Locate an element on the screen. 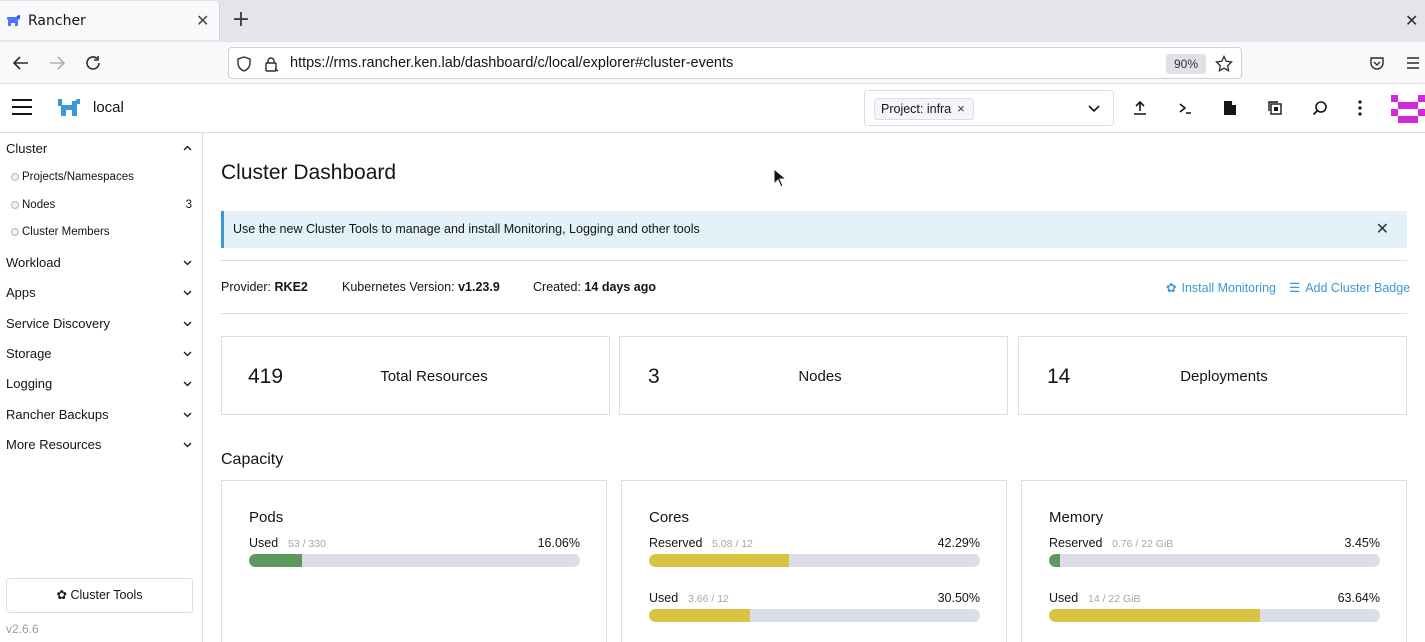 The width and height of the screenshot is (1425, 642). stat-card-deployments: 14 Deployments is located at coordinates (1212, 375).